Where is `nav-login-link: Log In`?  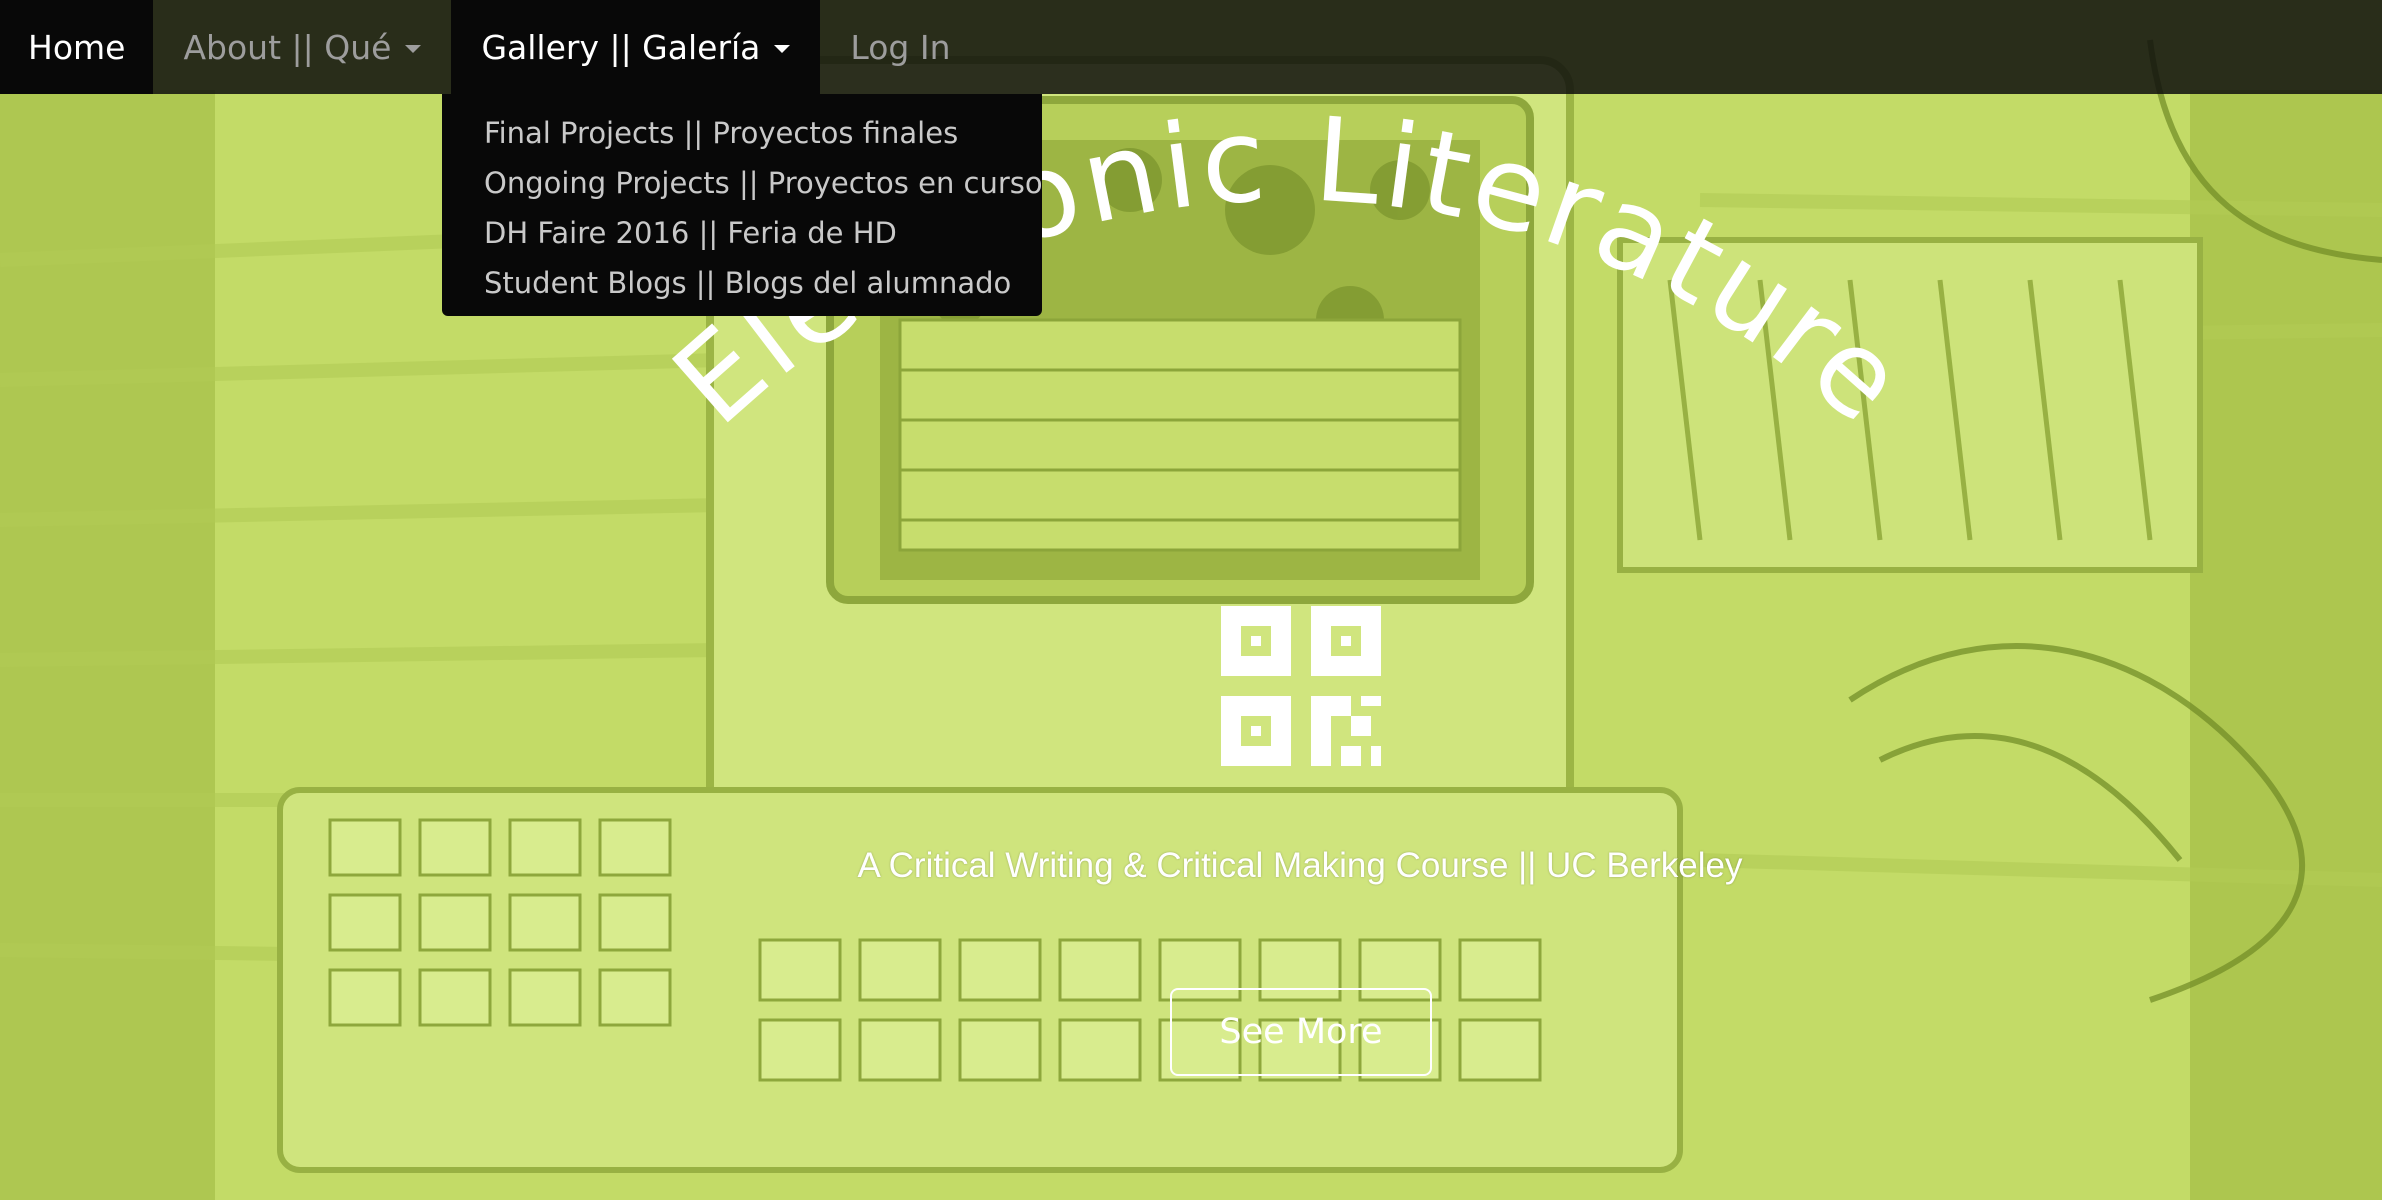 nav-login-link: Log In is located at coordinates (900, 47).